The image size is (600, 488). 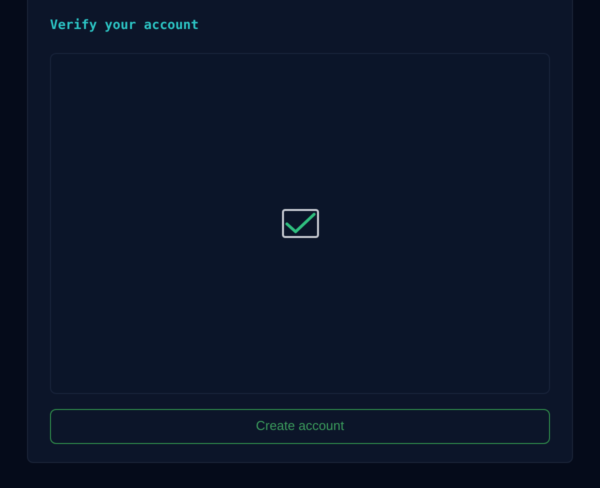 What do you see at coordinates (300, 426) in the screenshot?
I see `create-account-button: Create account` at bounding box center [300, 426].